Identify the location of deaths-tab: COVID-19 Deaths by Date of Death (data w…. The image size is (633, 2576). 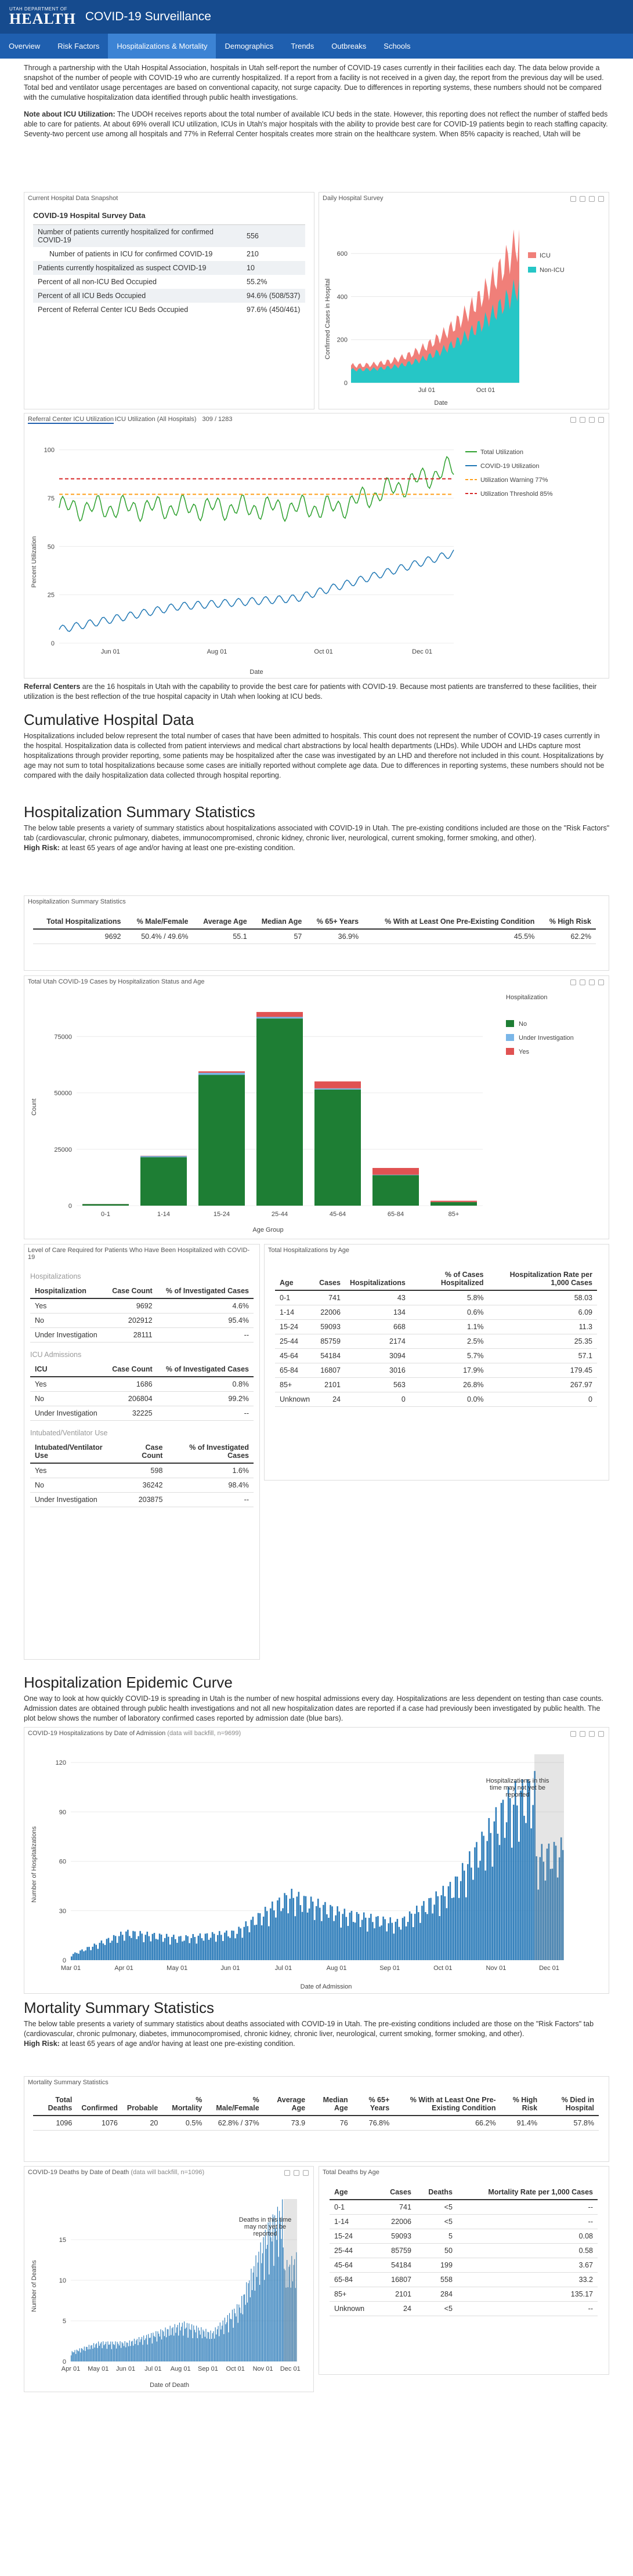
(168, 2172).